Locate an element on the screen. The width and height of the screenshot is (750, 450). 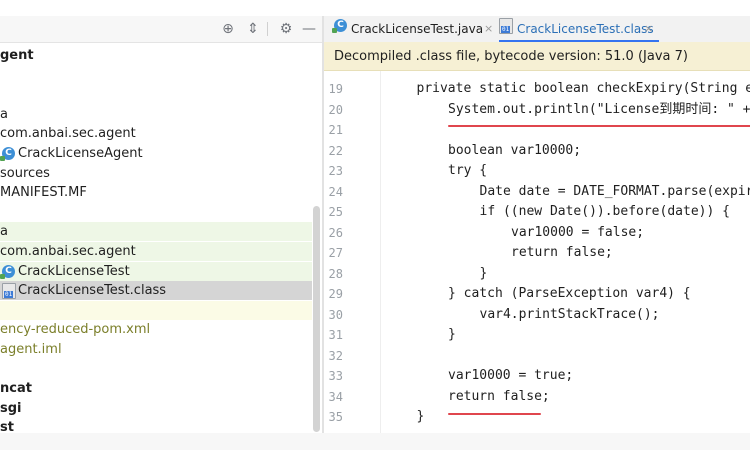
line-number: 35 is located at coordinates (335, 417).